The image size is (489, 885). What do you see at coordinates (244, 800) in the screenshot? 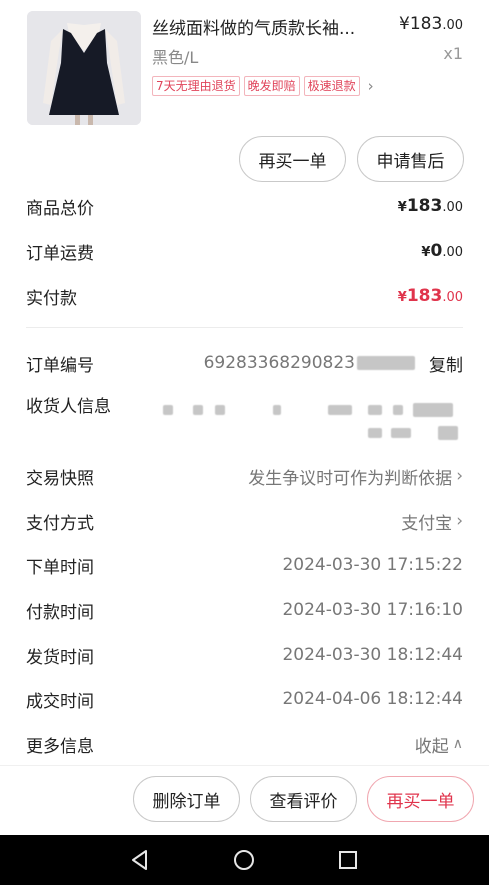
I see `bottom-action-bar: 删除订单 查看评价 再买一单` at bounding box center [244, 800].